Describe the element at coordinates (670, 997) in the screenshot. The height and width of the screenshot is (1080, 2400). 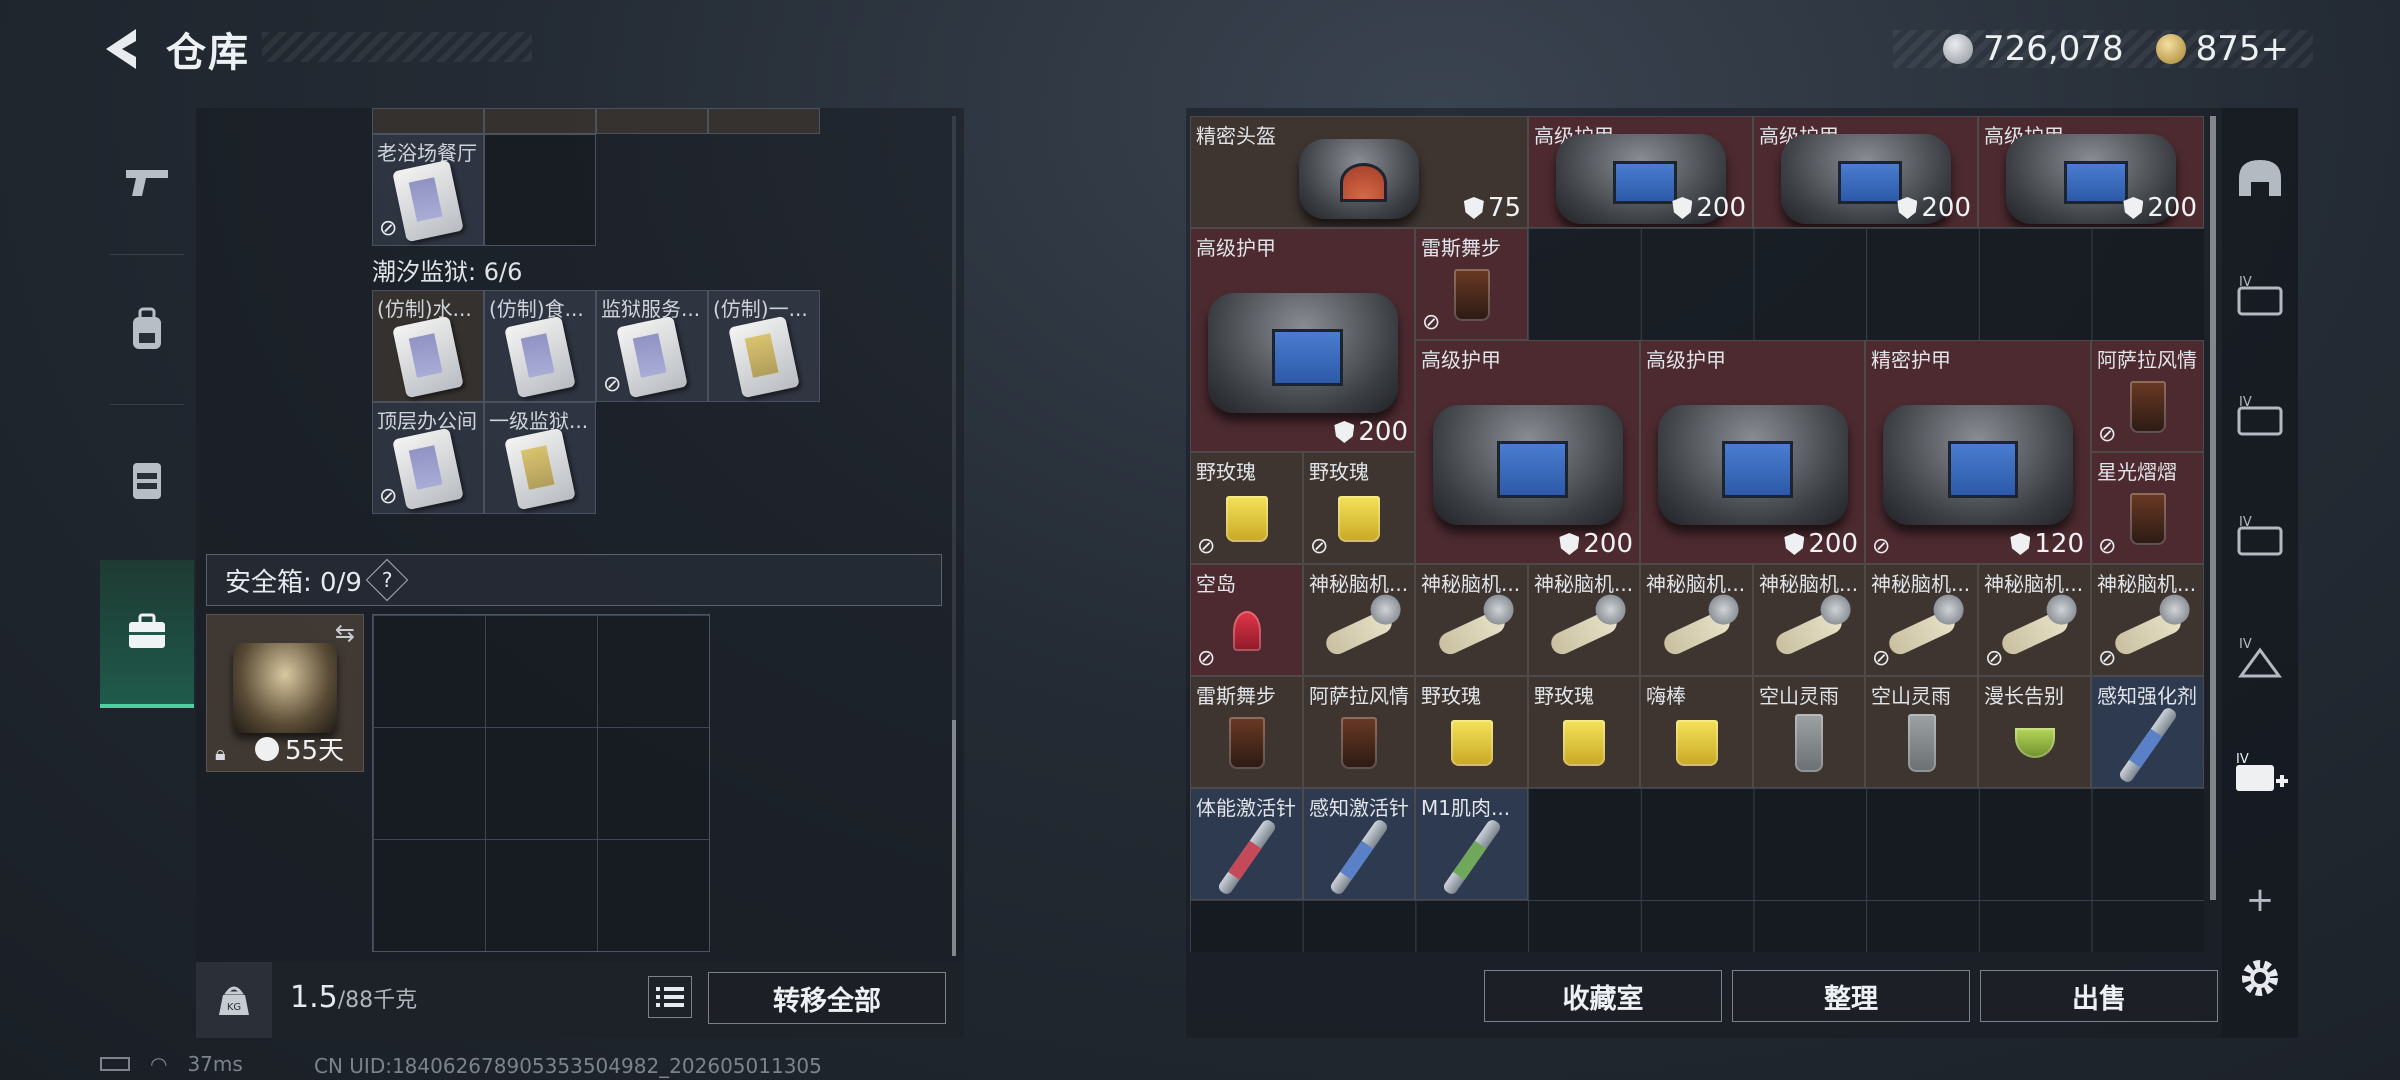
I see `list-view-button` at that location.